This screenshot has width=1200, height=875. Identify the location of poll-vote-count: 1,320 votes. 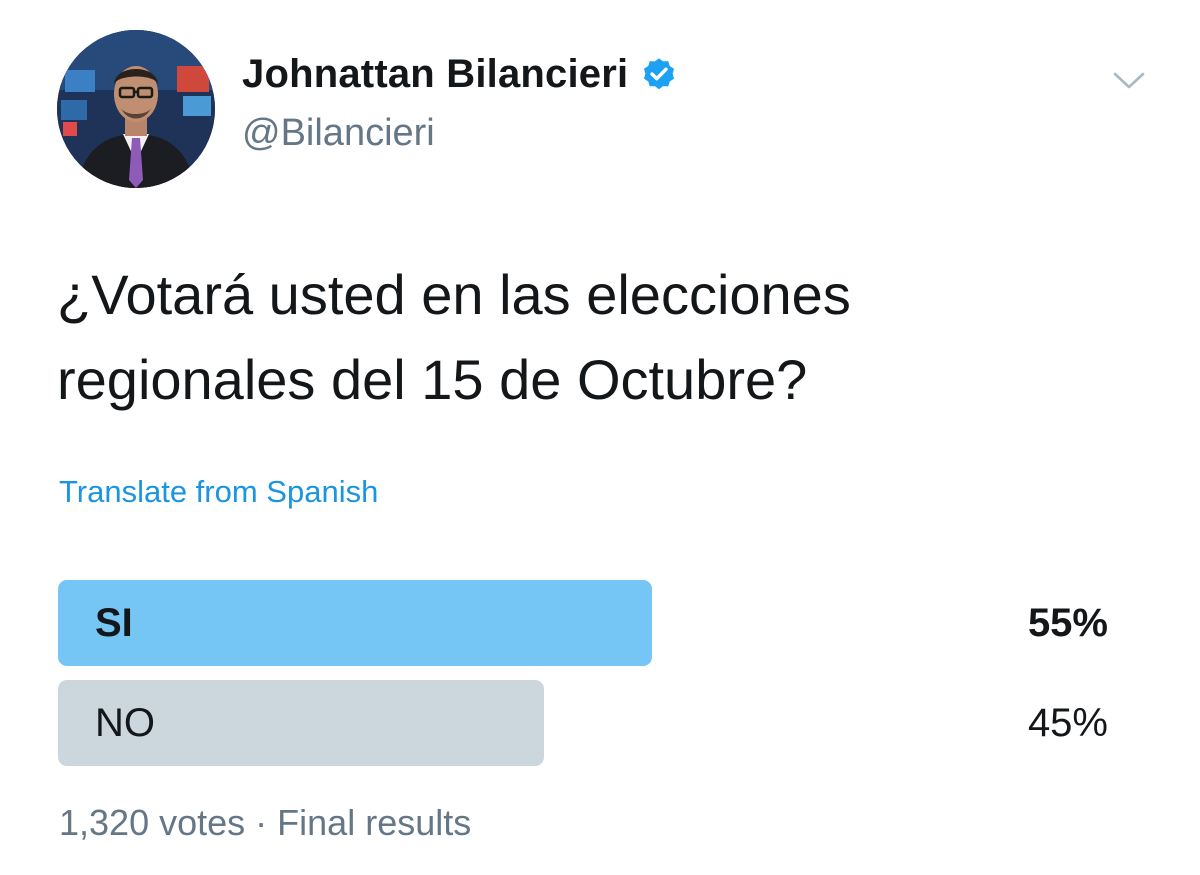
(152, 822).